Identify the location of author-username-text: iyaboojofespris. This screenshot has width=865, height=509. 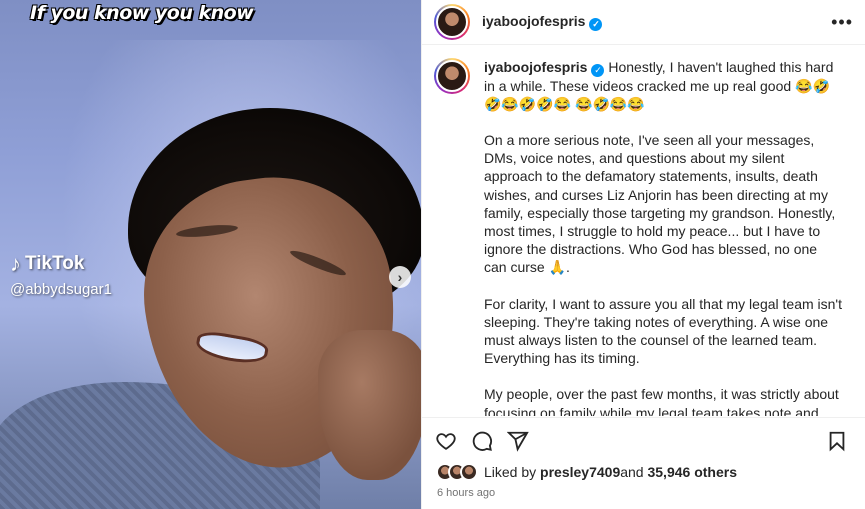
(533, 21).